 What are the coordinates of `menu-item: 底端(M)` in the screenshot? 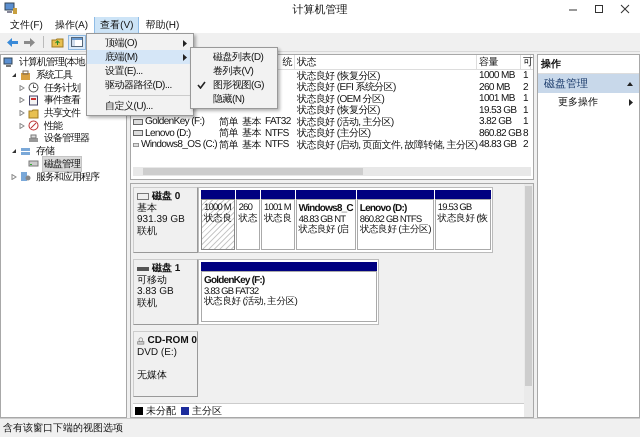 It's located at (140, 57).